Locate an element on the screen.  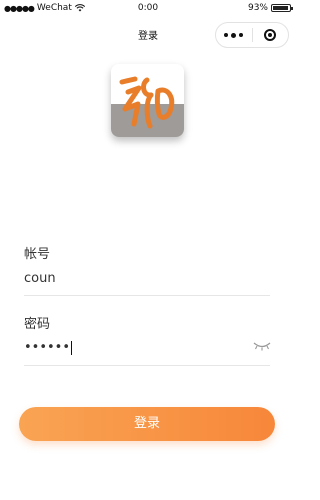
password-divider is located at coordinates (147, 365).